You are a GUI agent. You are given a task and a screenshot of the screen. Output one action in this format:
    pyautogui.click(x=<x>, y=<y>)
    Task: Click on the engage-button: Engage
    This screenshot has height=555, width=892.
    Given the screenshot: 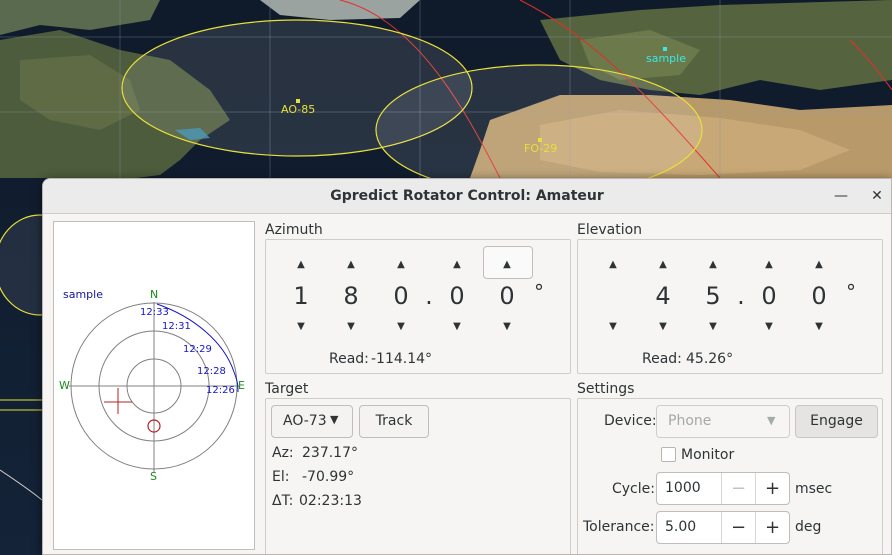 What is the action you would take?
    pyautogui.click(x=836, y=421)
    